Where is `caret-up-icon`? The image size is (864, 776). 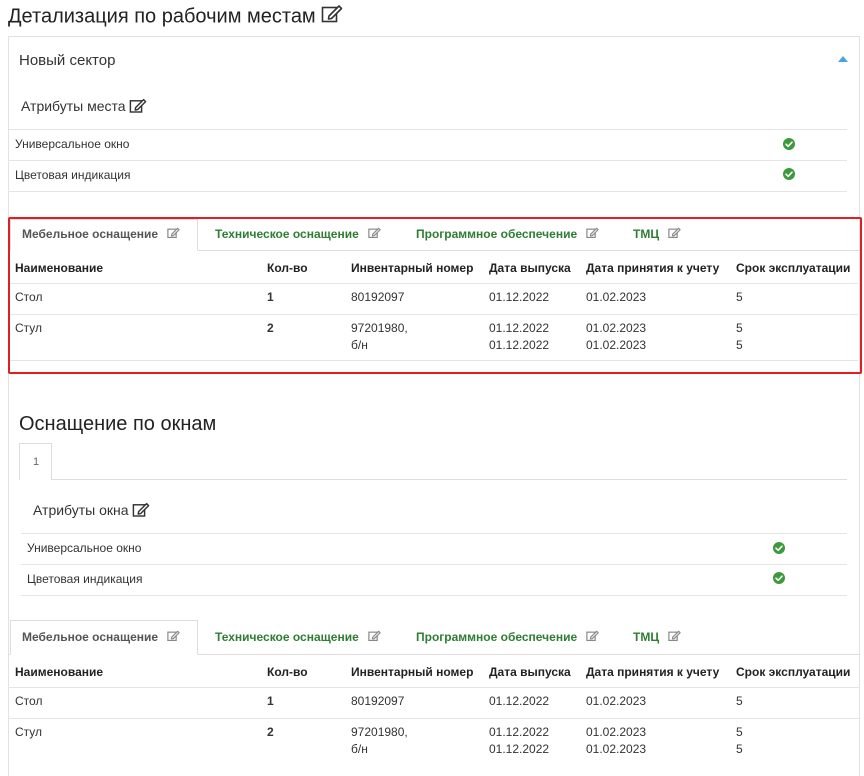 caret-up-icon is located at coordinates (843, 59).